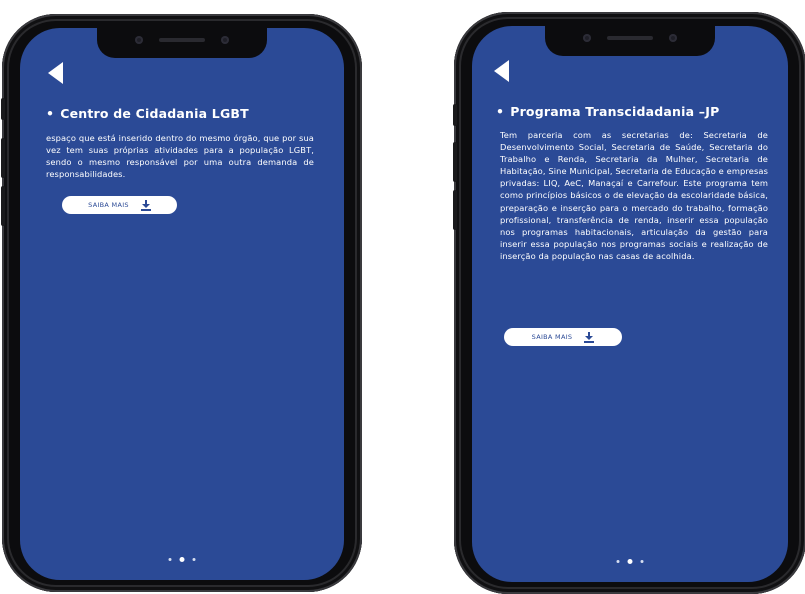 The width and height of the screenshot is (805, 594). I want to click on section-title: • Centro de Cidadania LGBT, so click(186, 113).